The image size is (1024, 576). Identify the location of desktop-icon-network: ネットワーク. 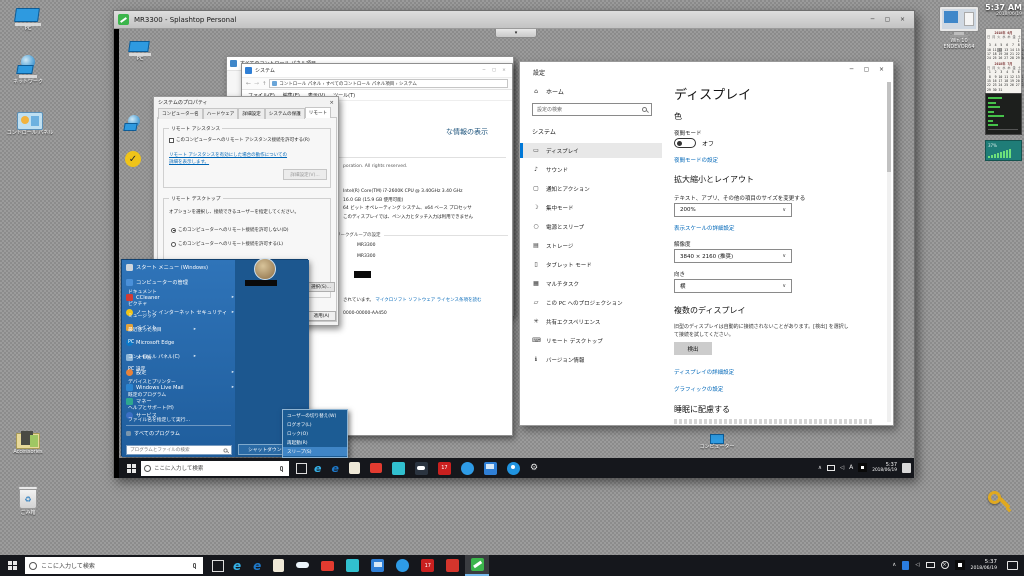
(28, 70).